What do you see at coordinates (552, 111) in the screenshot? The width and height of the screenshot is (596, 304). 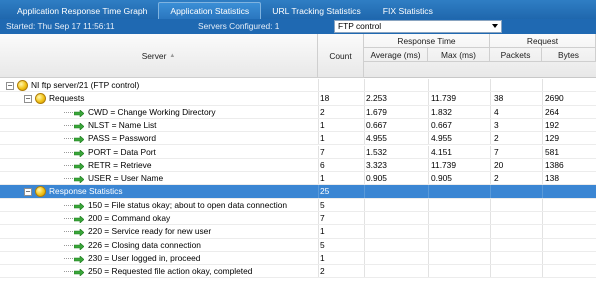 I see `row-bytes: 264` at bounding box center [552, 111].